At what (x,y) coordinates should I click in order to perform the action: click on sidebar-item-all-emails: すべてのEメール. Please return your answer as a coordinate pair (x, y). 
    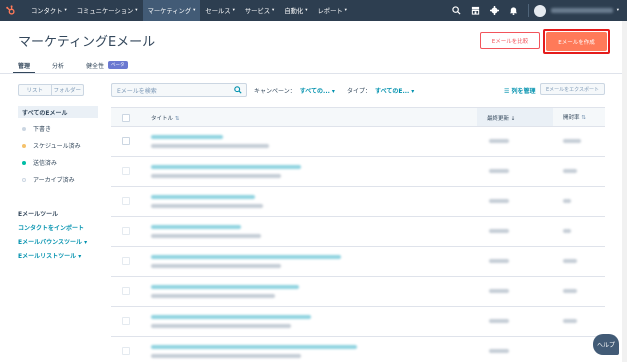
    Looking at the image, I should click on (58, 112).